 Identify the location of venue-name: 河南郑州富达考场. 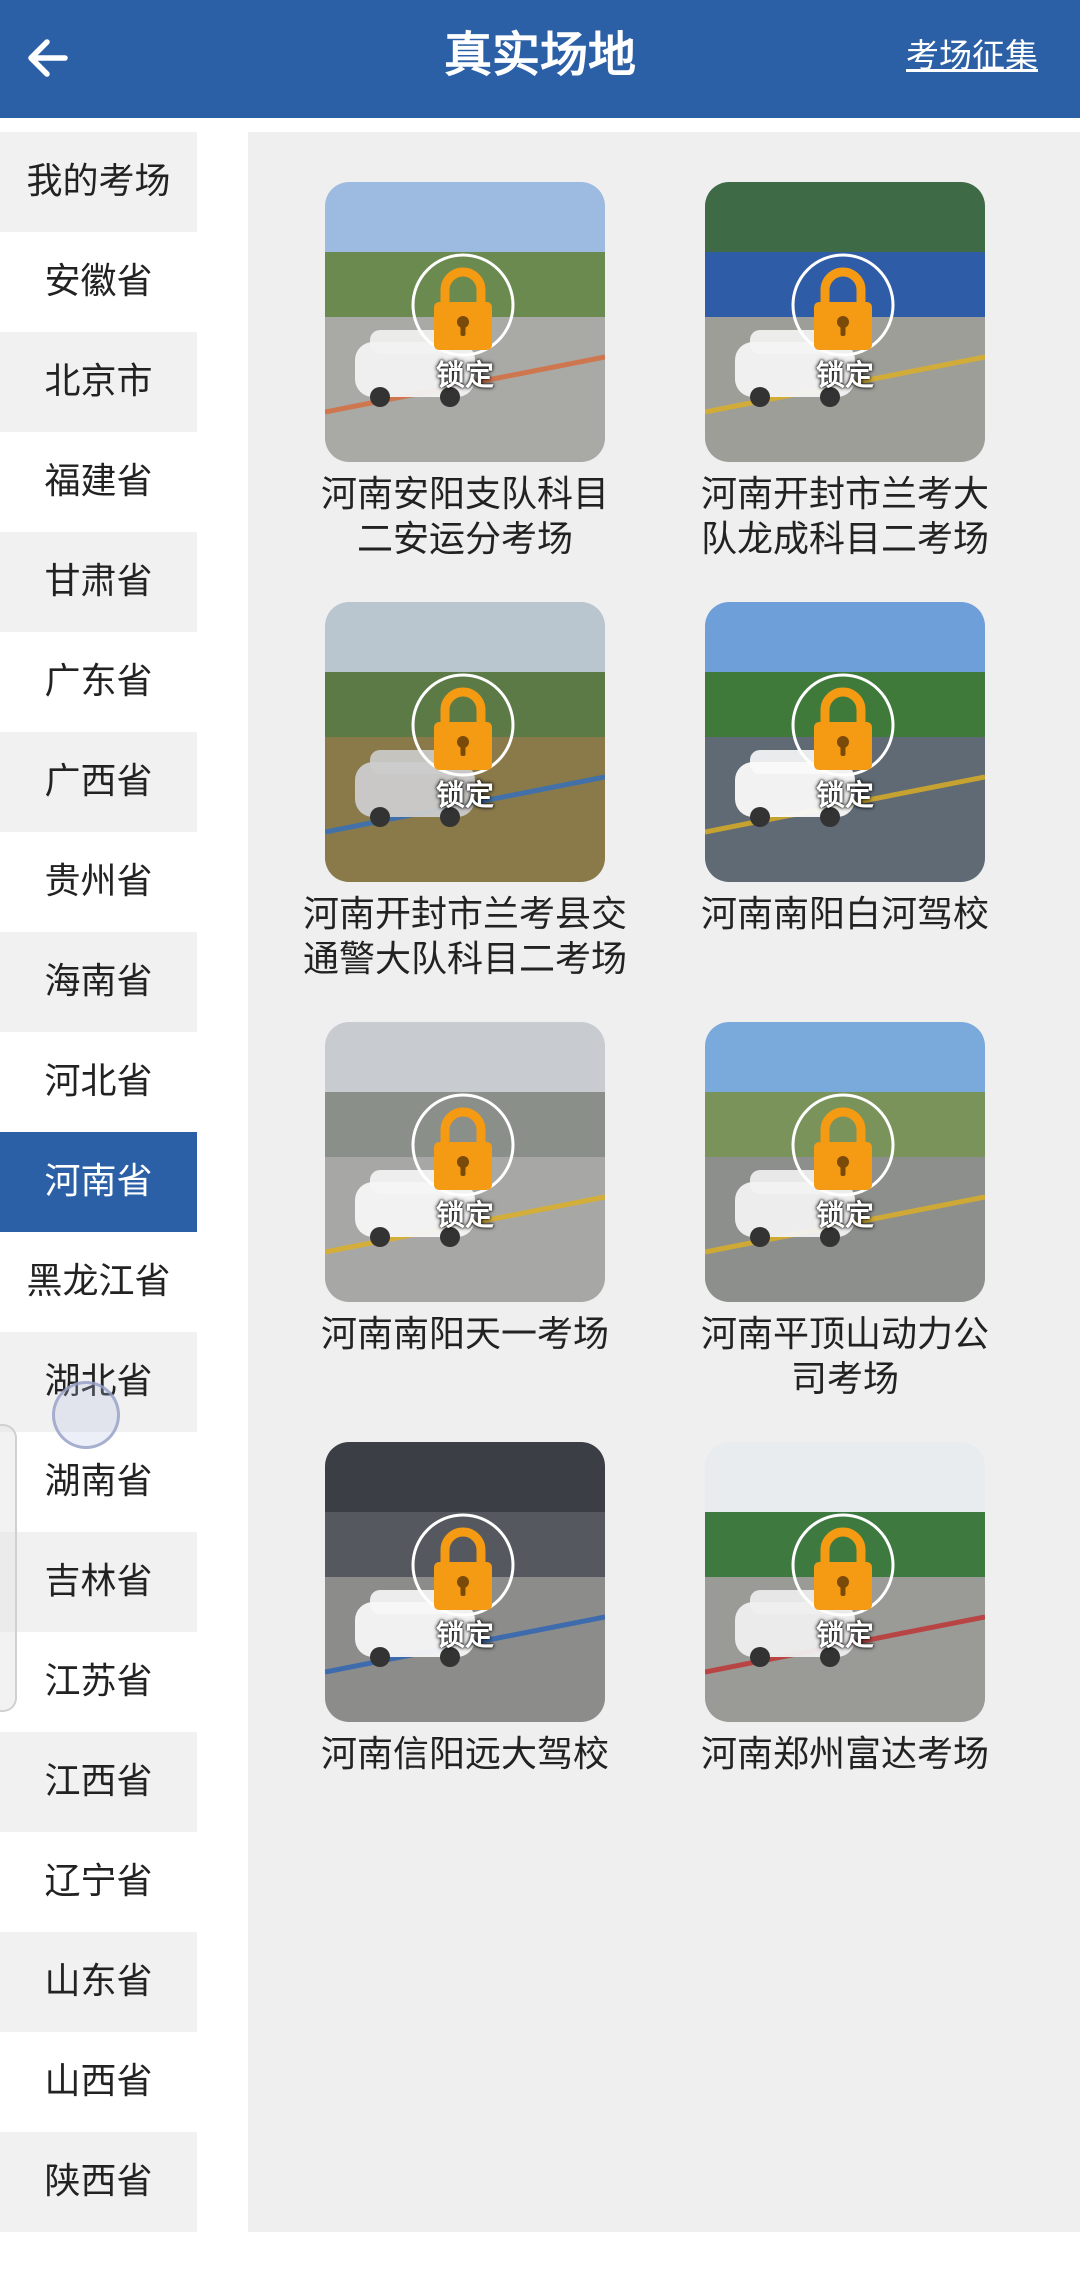
(845, 1754).